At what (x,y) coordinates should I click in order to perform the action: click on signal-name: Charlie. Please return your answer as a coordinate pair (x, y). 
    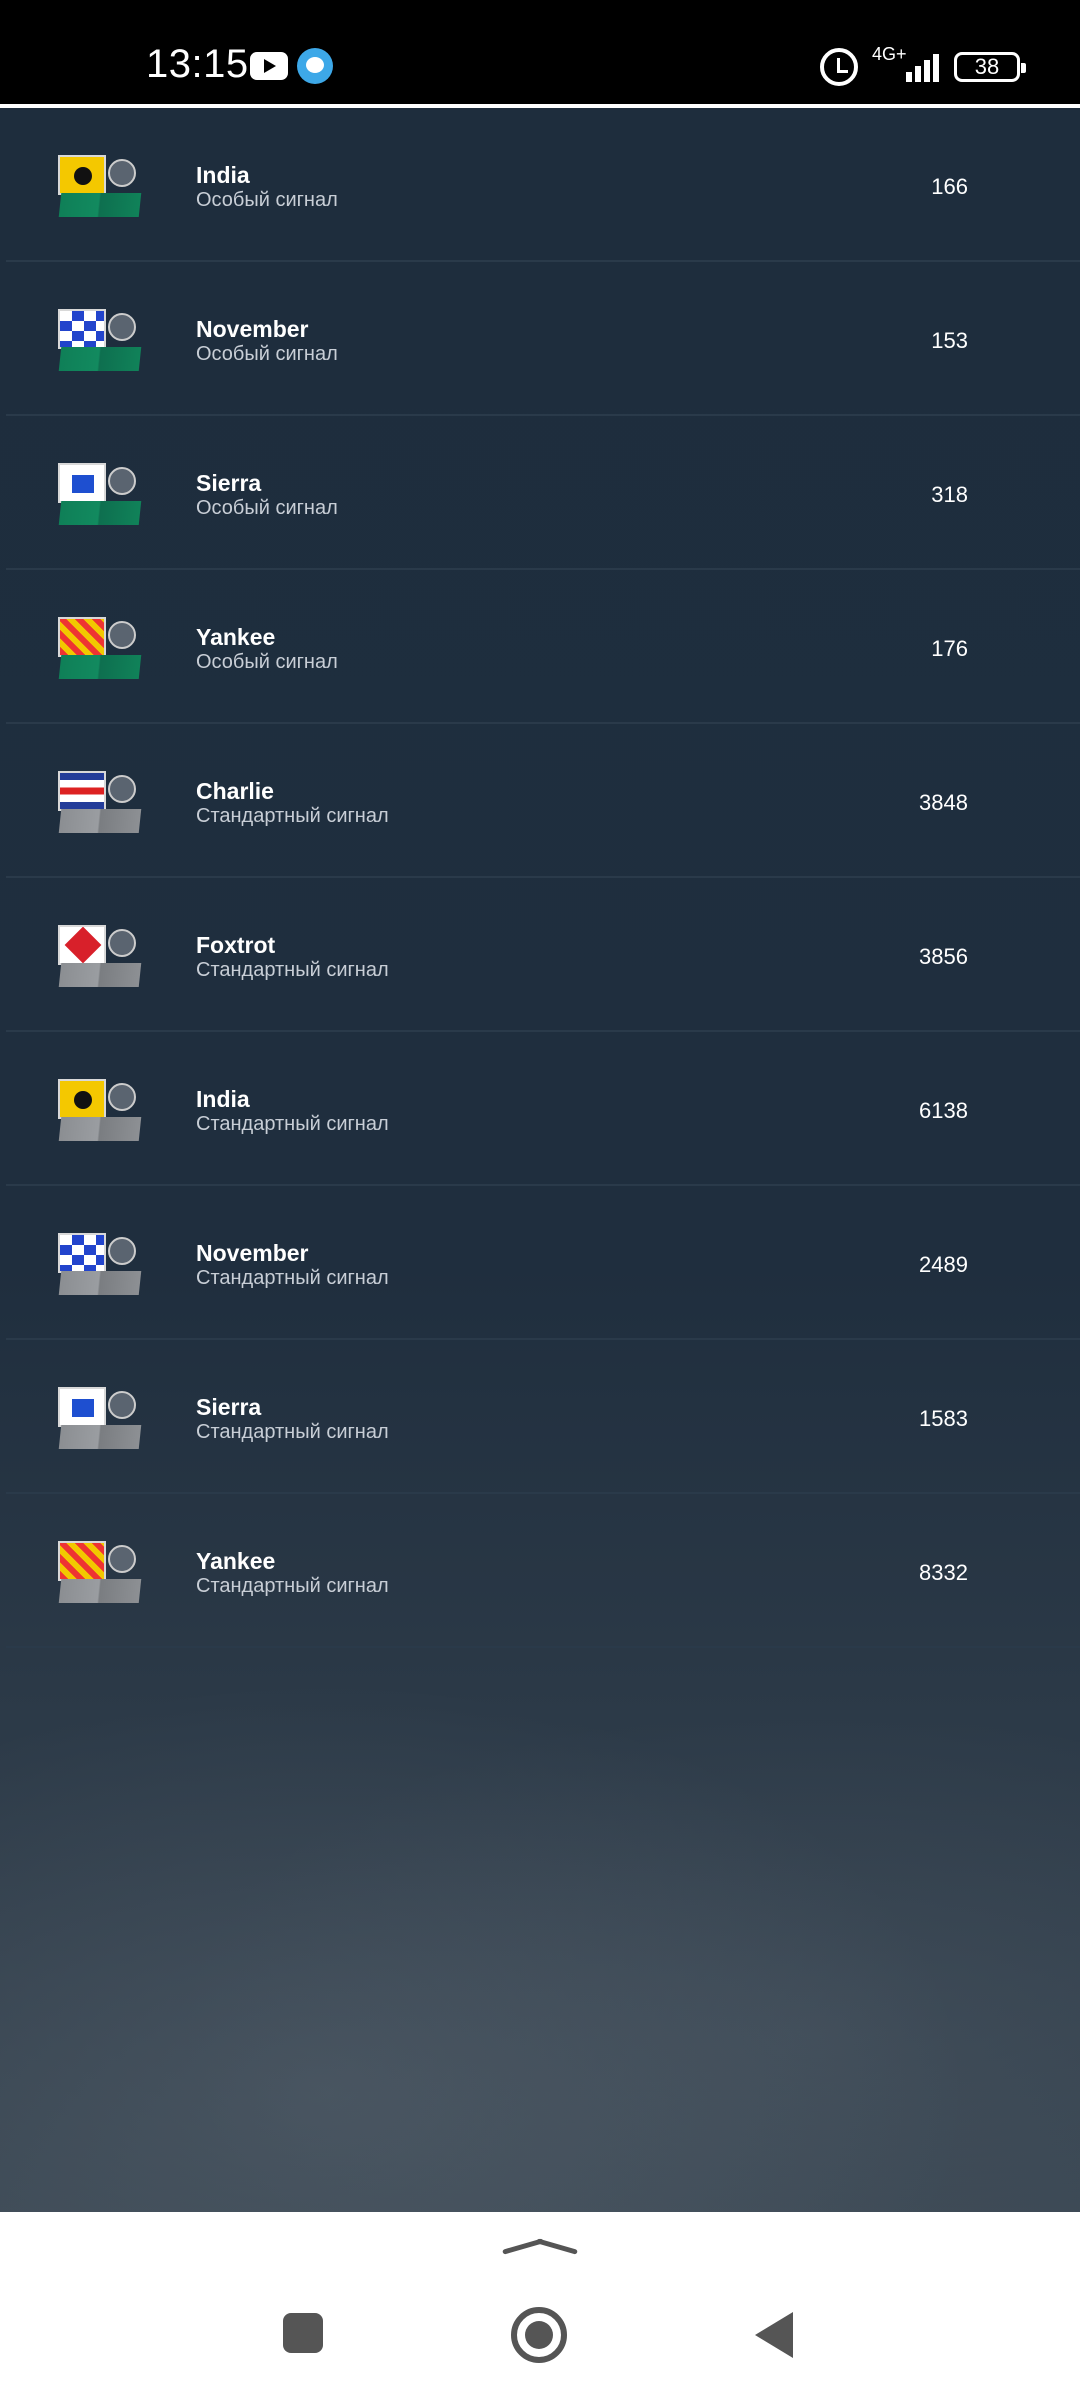
    Looking at the image, I should click on (235, 791).